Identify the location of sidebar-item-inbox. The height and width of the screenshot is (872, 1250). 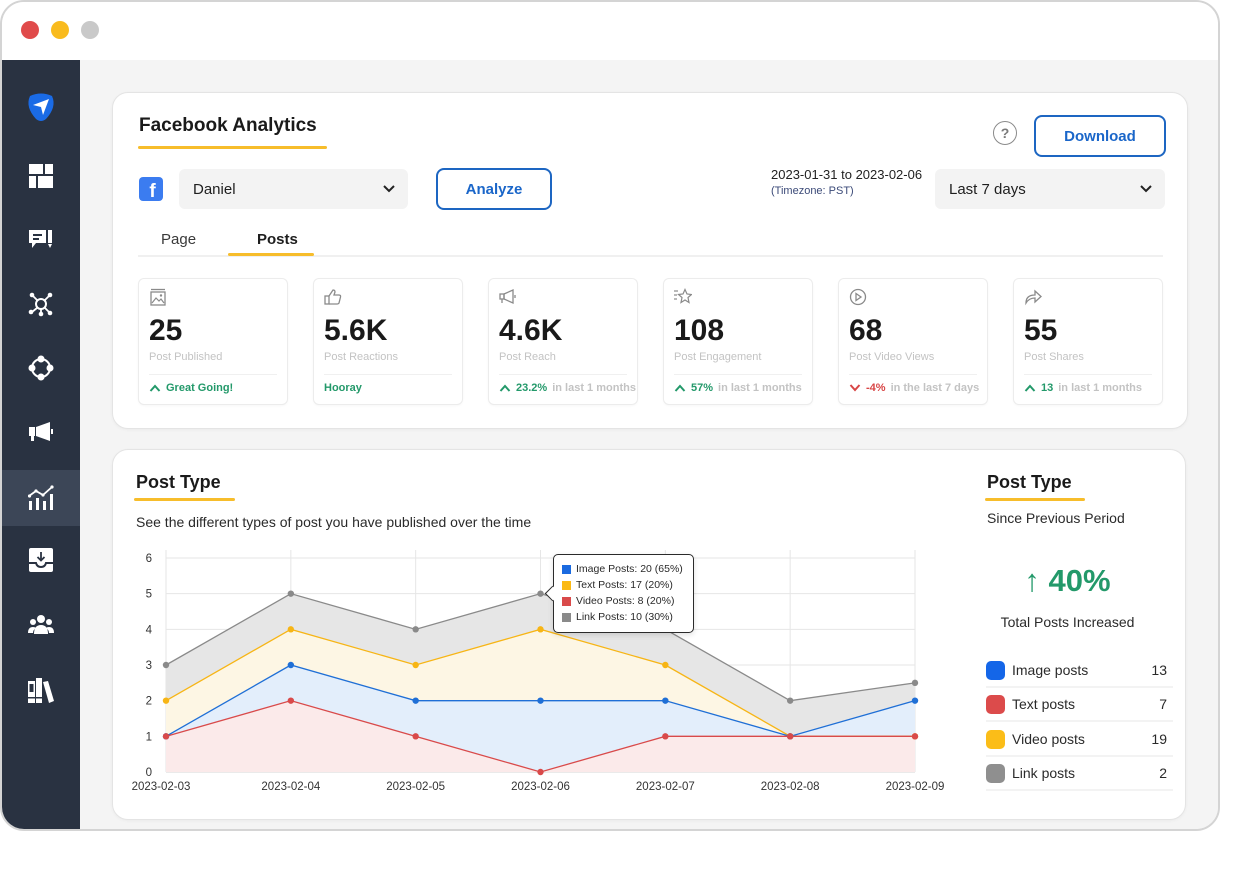
(41, 560).